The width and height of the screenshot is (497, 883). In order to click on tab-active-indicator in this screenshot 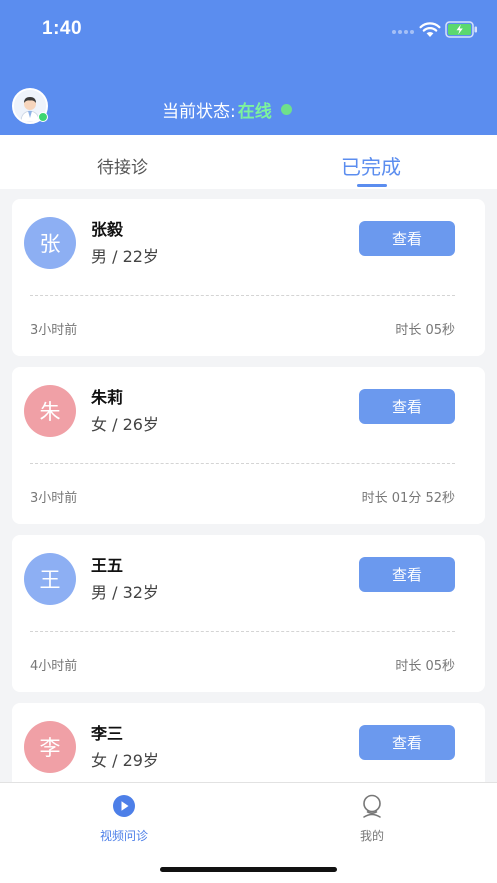, I will do `click(372, 185)`.